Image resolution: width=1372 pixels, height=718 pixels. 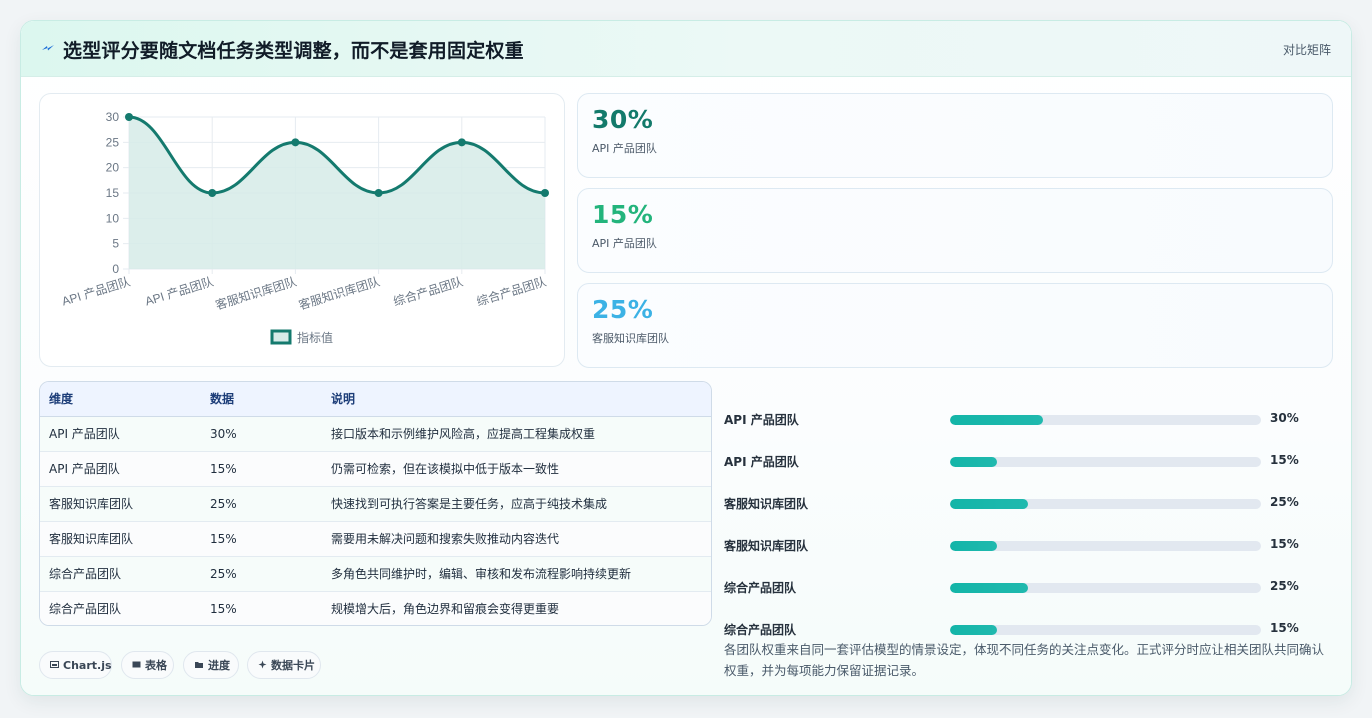 What do you see at coordinates (686, 49) in the screenshot?
I see `header: 选型评分要随文档任务类型调整，而不是套用固定权重 对比矩阵` at bounding box center [686, 49].